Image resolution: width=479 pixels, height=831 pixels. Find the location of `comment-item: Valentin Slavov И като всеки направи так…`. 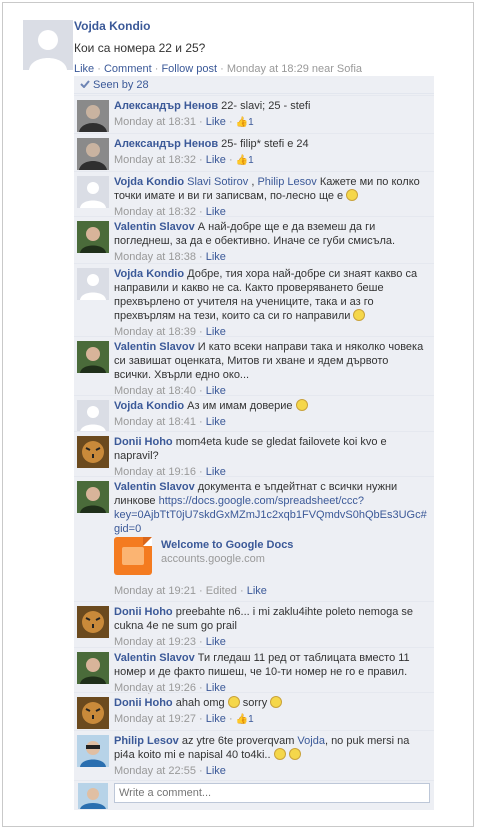

comment-item: Valentin Slavov И като всеки направи так… is located at coordinates (254, 366).